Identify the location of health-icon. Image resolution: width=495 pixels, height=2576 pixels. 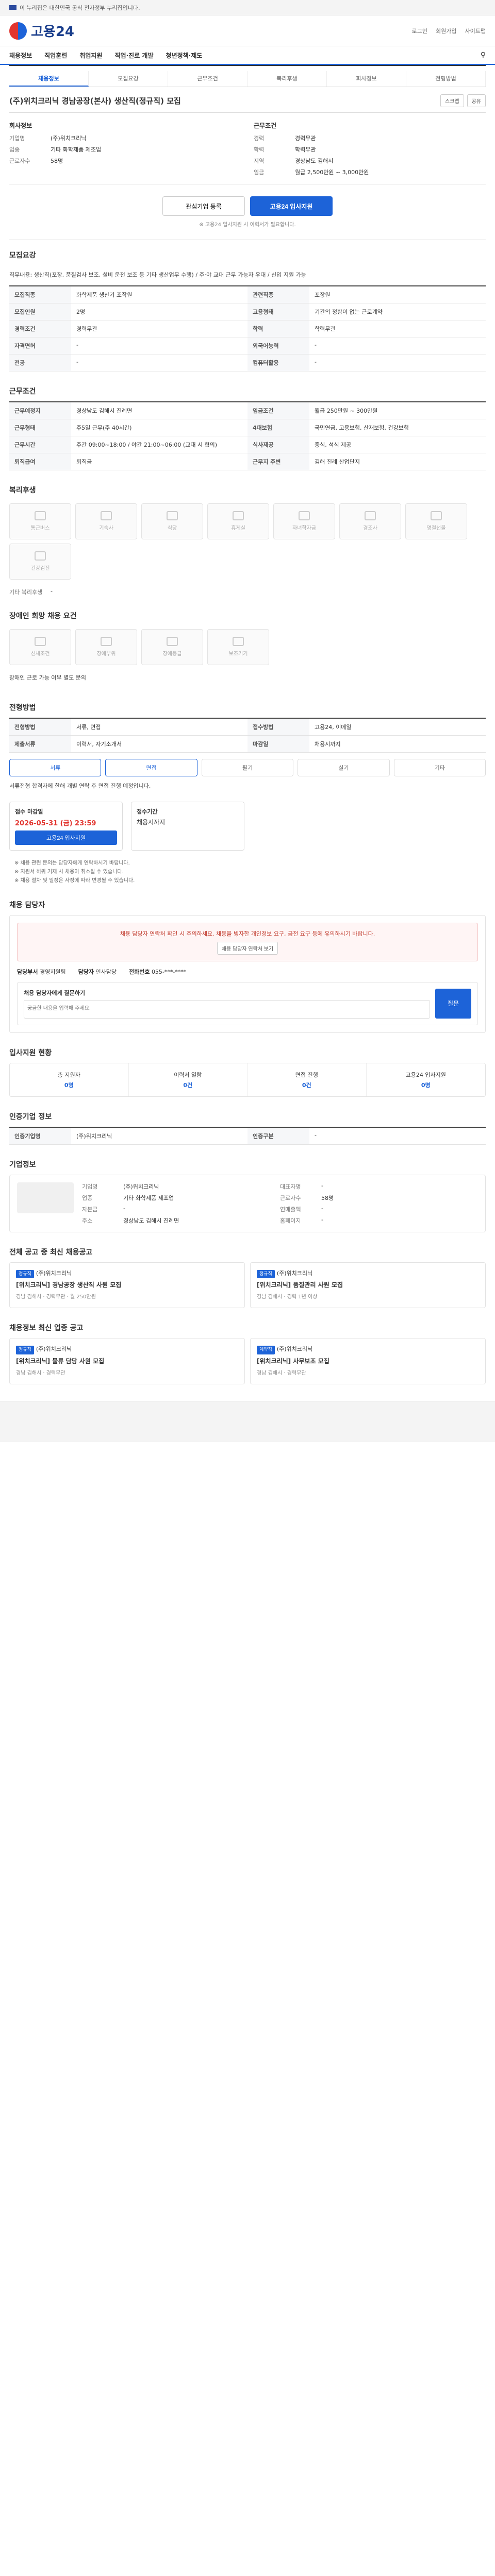
(40, 556).